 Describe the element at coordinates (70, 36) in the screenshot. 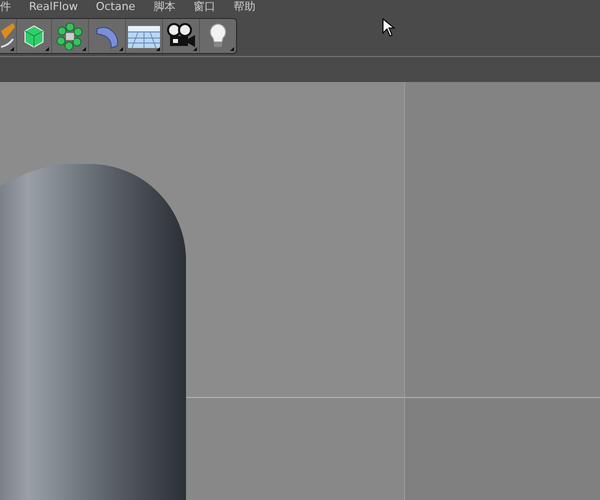

I see `cloner-icon` at that location.